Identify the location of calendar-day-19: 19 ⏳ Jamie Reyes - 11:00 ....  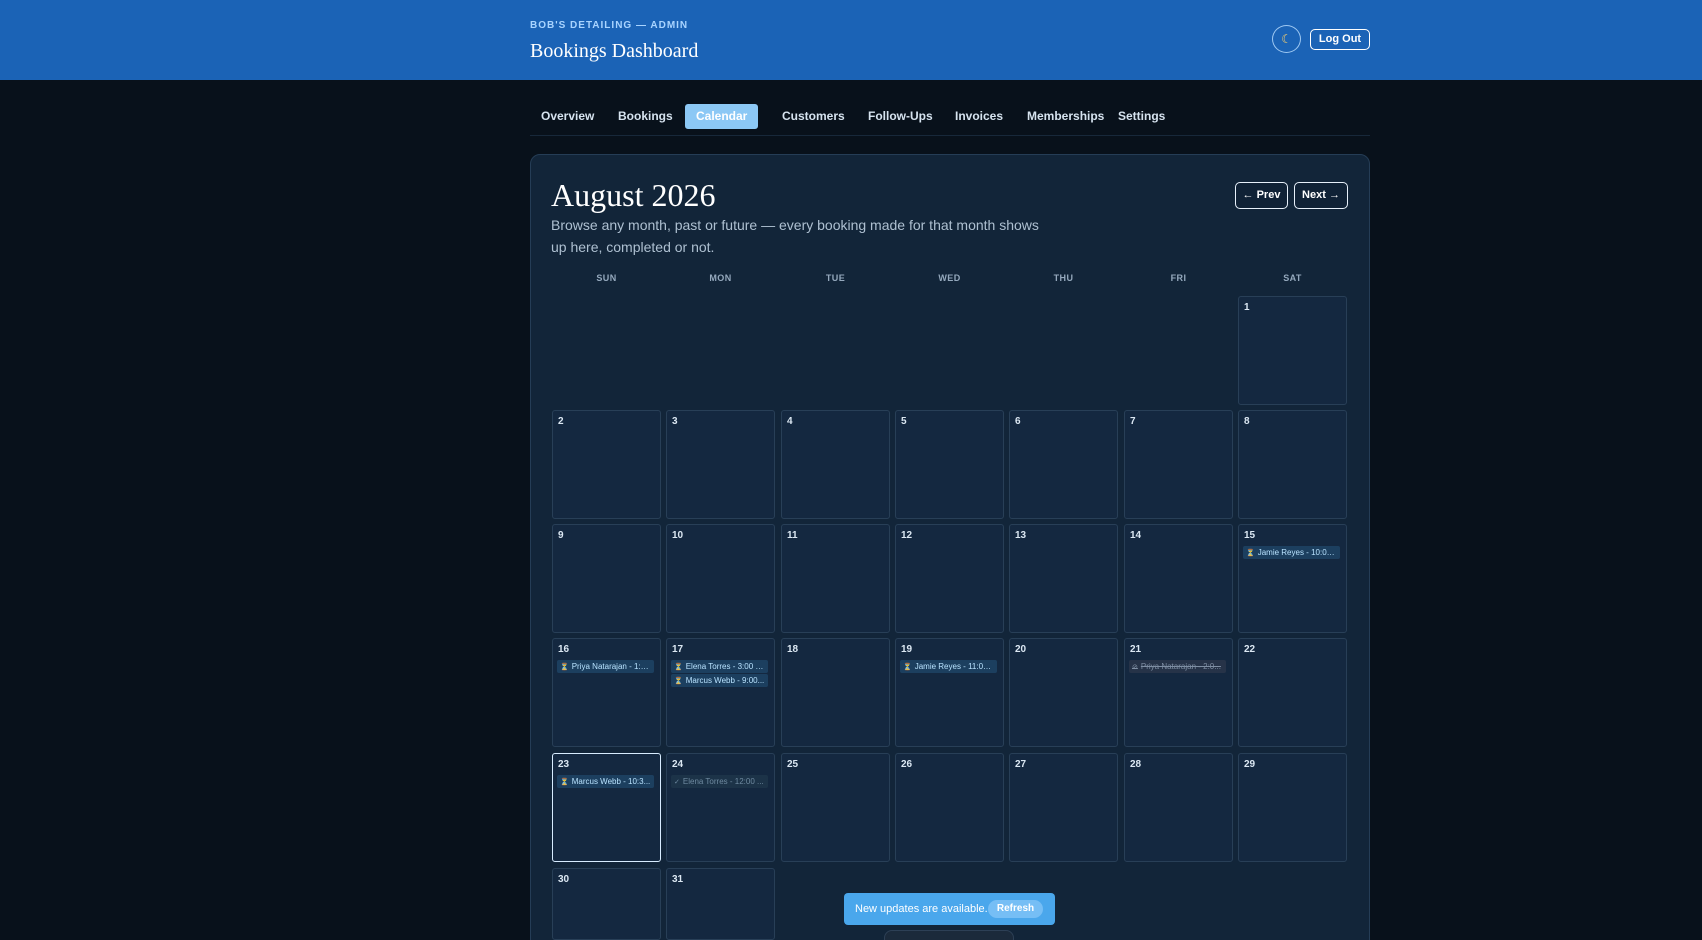
(949, 692).